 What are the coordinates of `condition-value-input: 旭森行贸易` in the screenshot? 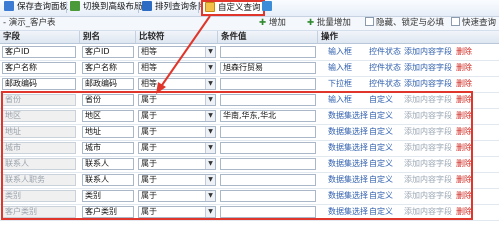 It's located at (268, 68).